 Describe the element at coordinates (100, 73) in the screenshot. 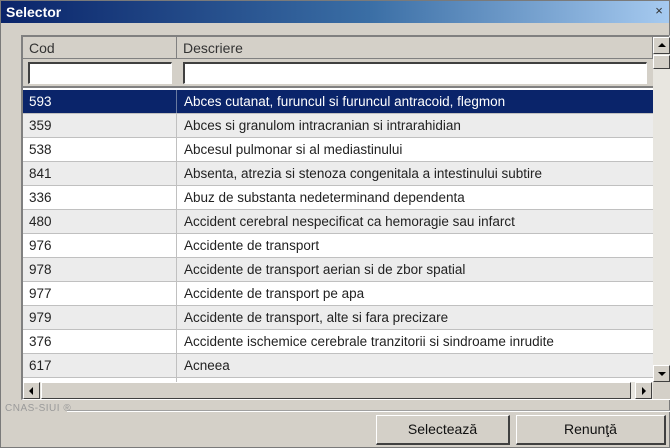

I see `cod-filter-input` at that location.